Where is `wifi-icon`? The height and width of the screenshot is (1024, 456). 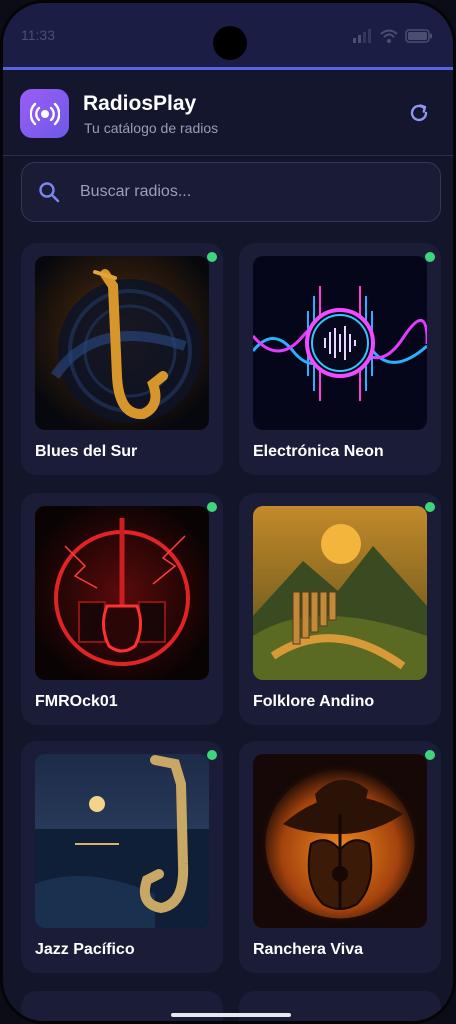 wifi-icon is located at coordinates (389, 36).